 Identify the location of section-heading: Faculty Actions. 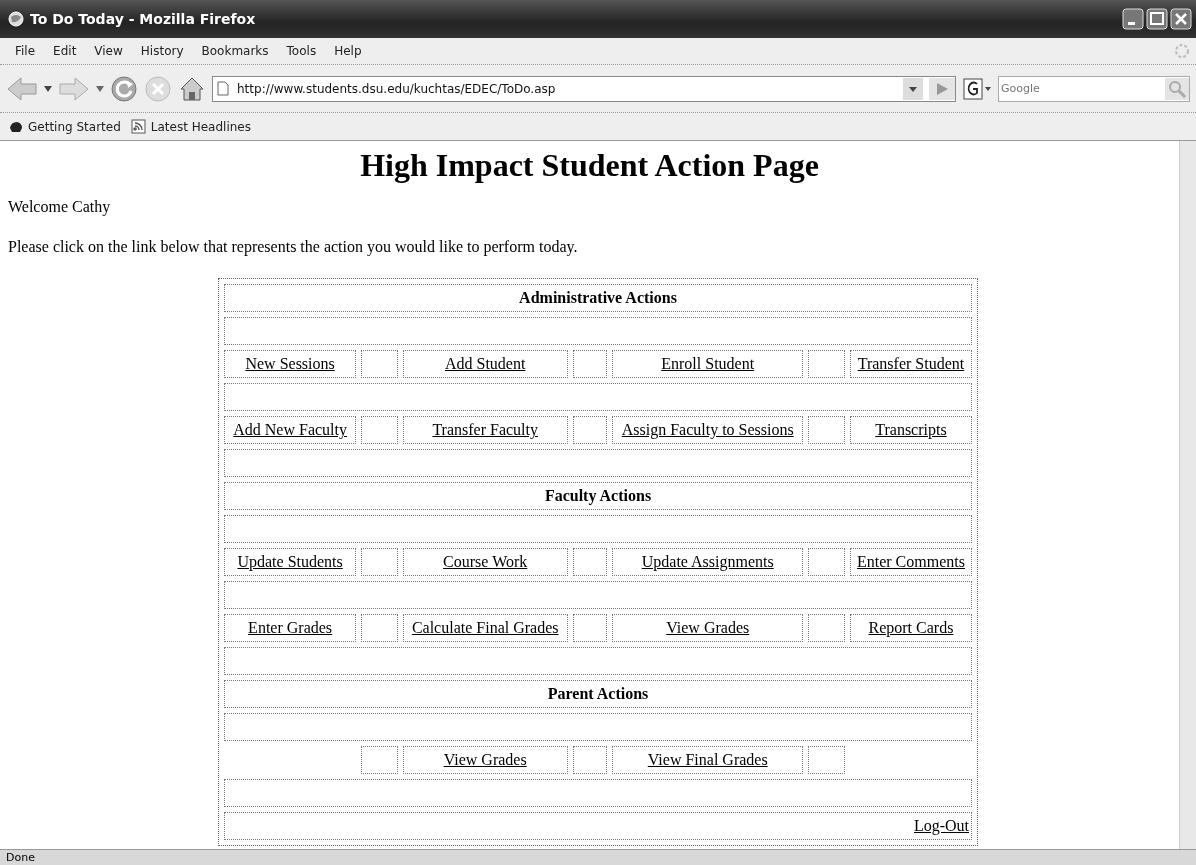
(598, 496).